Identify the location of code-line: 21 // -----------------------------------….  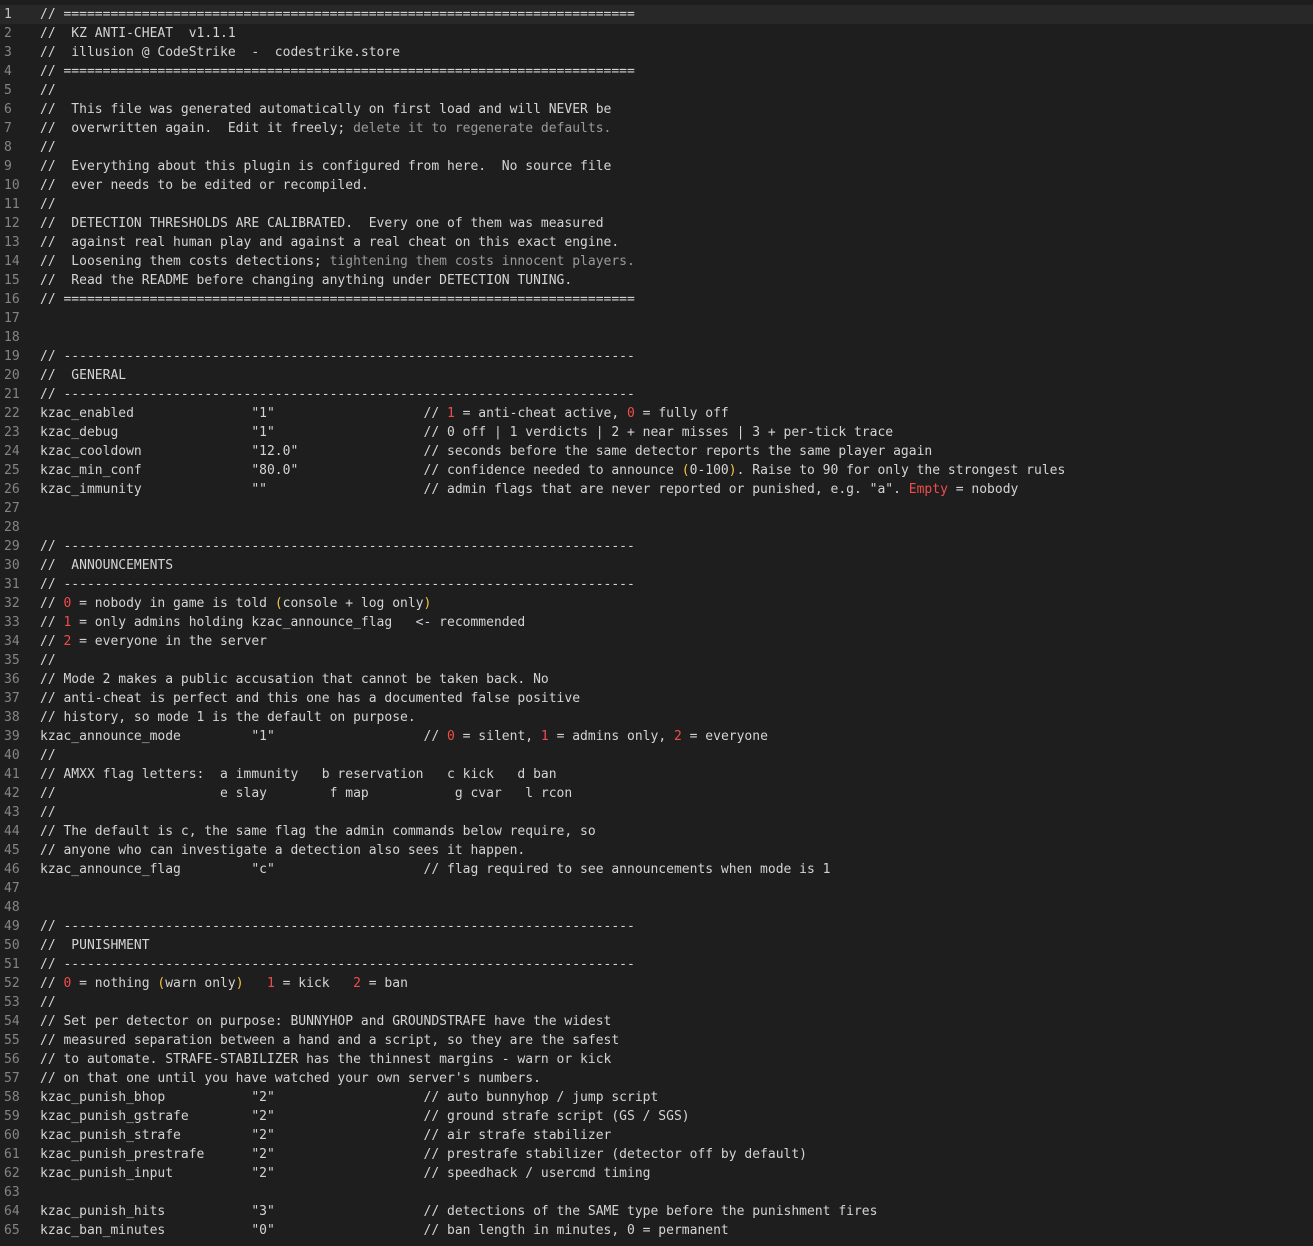
(656, 394).